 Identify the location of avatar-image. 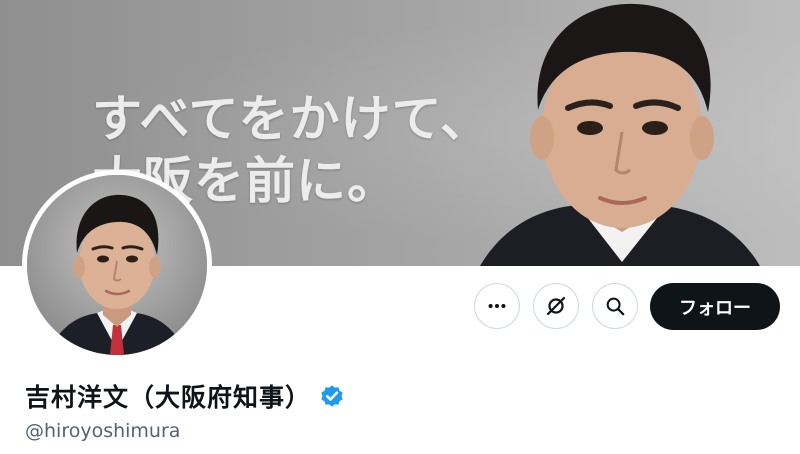
(117, 265).